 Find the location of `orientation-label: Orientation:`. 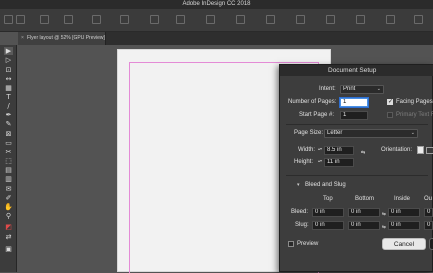

orientation-label: Orientation: is located at coordinates (397, 150).